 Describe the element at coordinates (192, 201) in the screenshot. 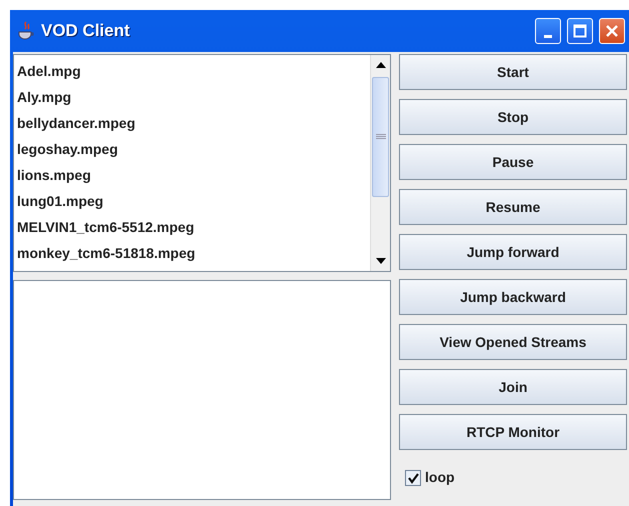

I see `list-item: lung01.mpeg` at that location.